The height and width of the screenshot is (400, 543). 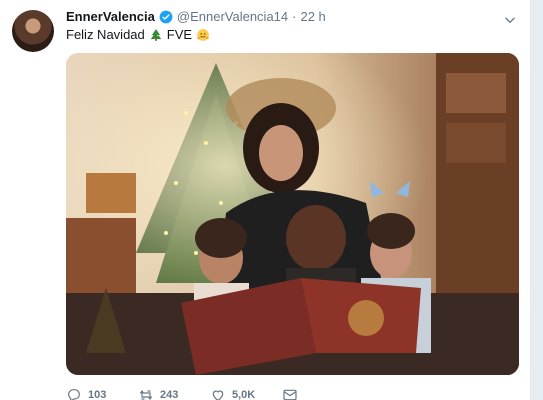 I want to click on retweet-count: 243, so click(x=169, y=394).